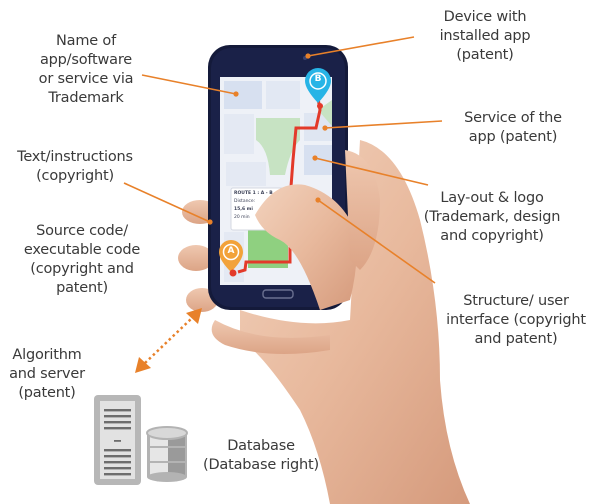 This screenshot has width=600, height=504. I want to click on route-card: ROUTE 1 : A - B Distance: 15,6 mi 20 min, so click(262, 206).